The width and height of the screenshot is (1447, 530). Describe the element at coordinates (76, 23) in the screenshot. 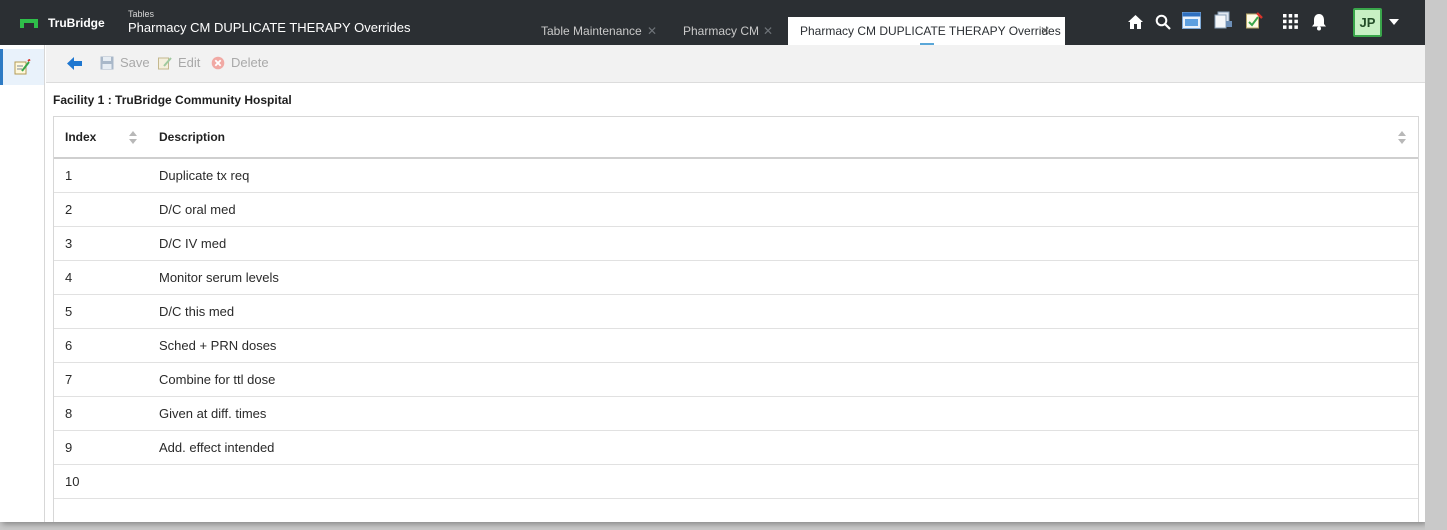

I see `brand-name: TruBridge` at that location.